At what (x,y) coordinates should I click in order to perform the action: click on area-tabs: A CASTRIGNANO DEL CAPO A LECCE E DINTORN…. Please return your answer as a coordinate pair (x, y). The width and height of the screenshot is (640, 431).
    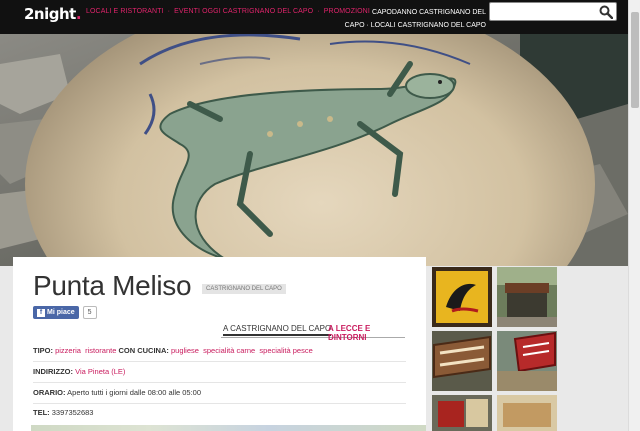
    Looking at the image, I should click on (313, 332).